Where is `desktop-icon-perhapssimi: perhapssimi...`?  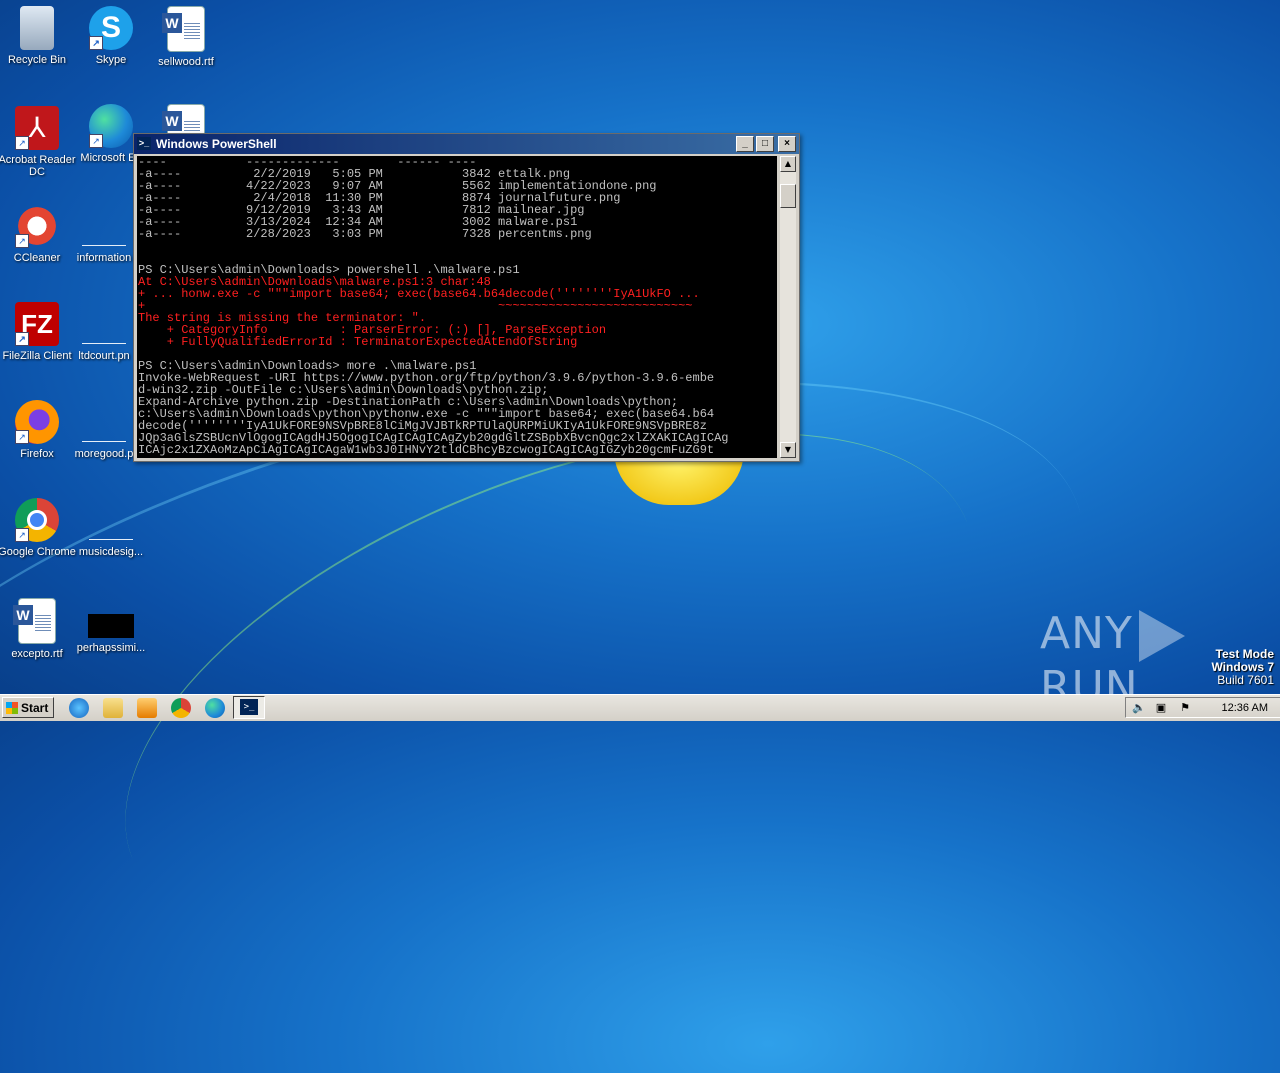 desktop-icon-perhapssimi: perhapssimi... is located at coordinates (111, 626).